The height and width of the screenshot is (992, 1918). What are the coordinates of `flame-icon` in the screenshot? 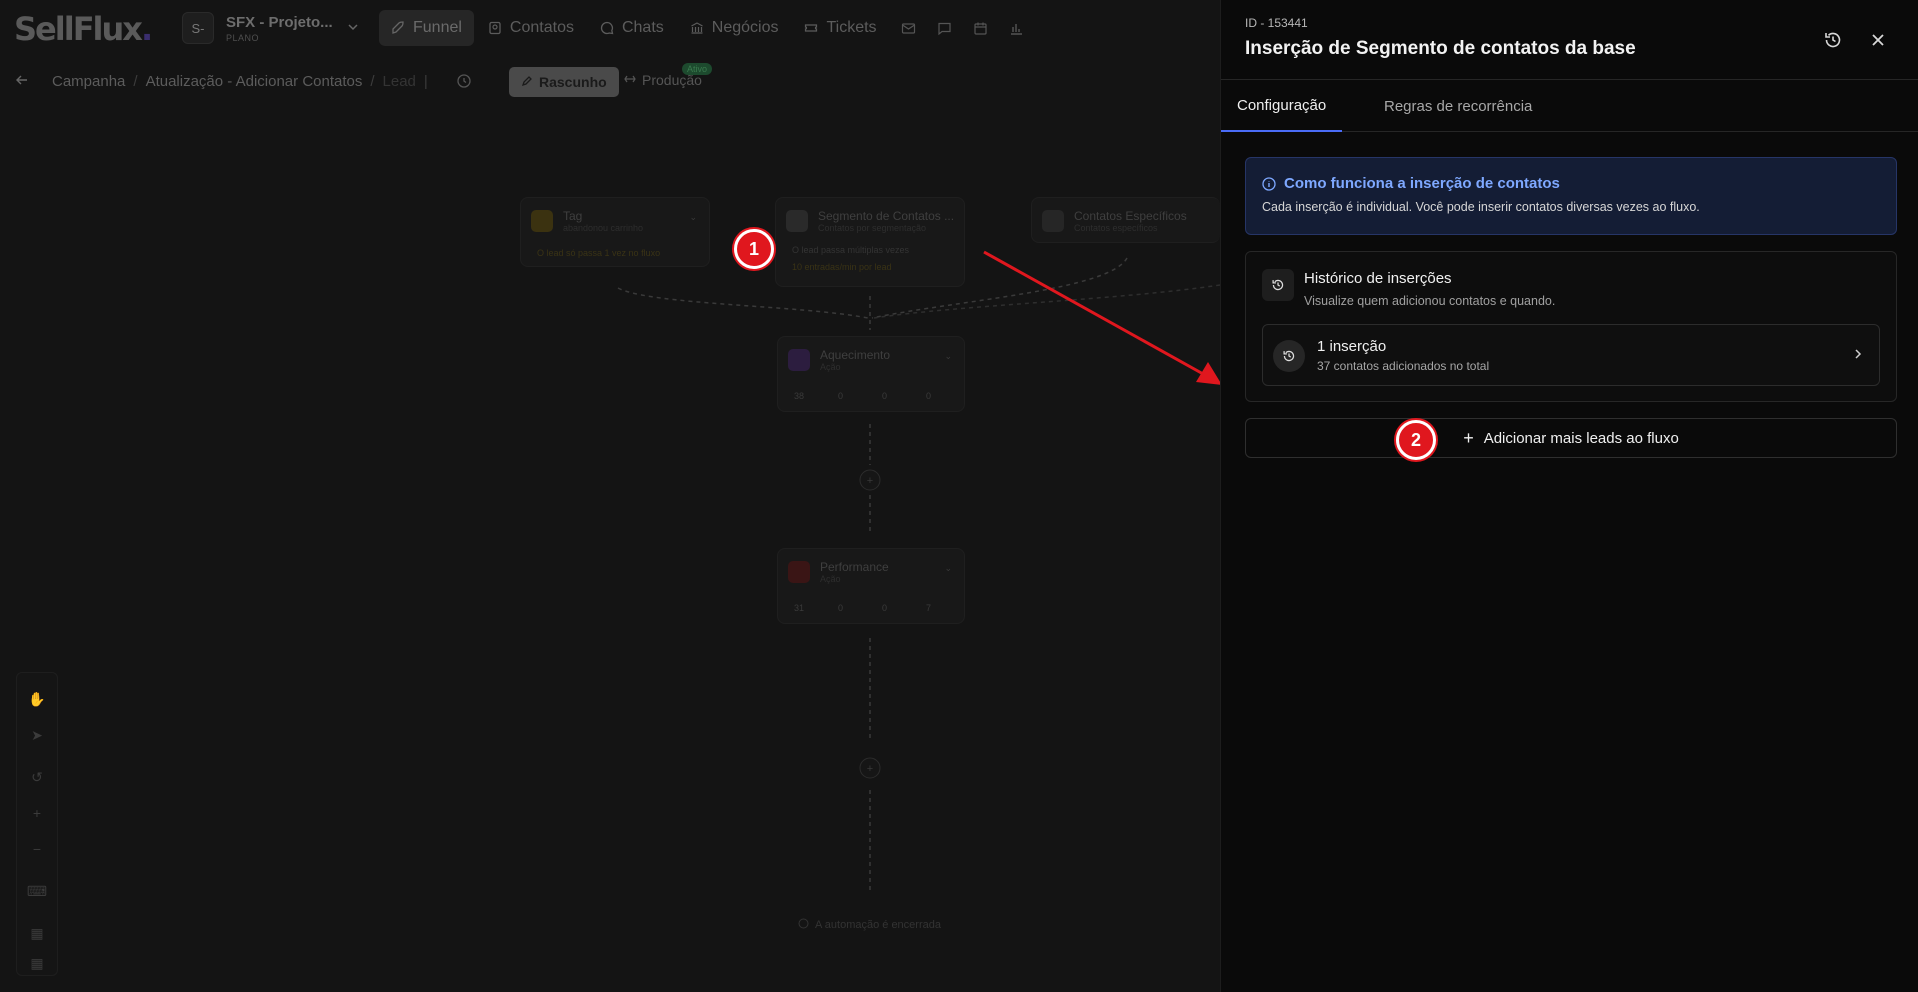 It's located at (799, 360).